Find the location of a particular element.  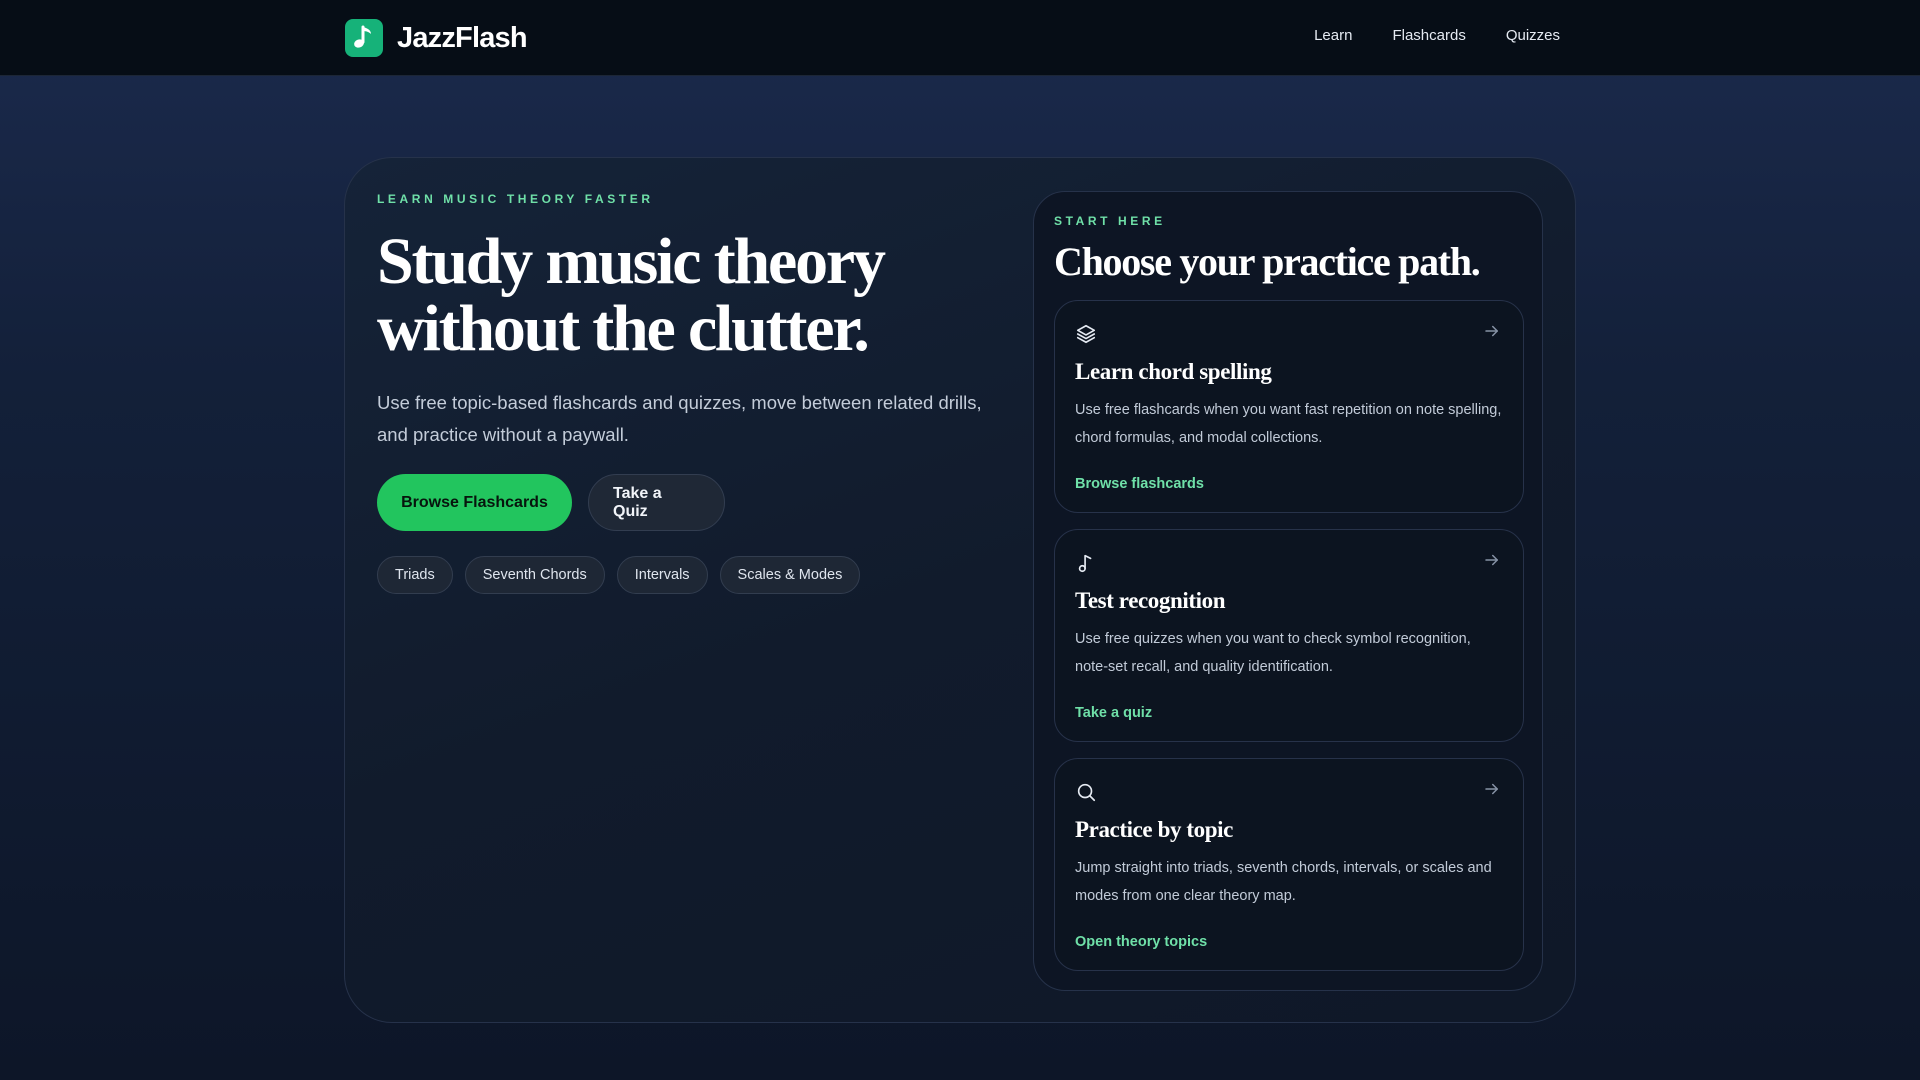

brand: JazzFlash is located at coordinates (436, 38).